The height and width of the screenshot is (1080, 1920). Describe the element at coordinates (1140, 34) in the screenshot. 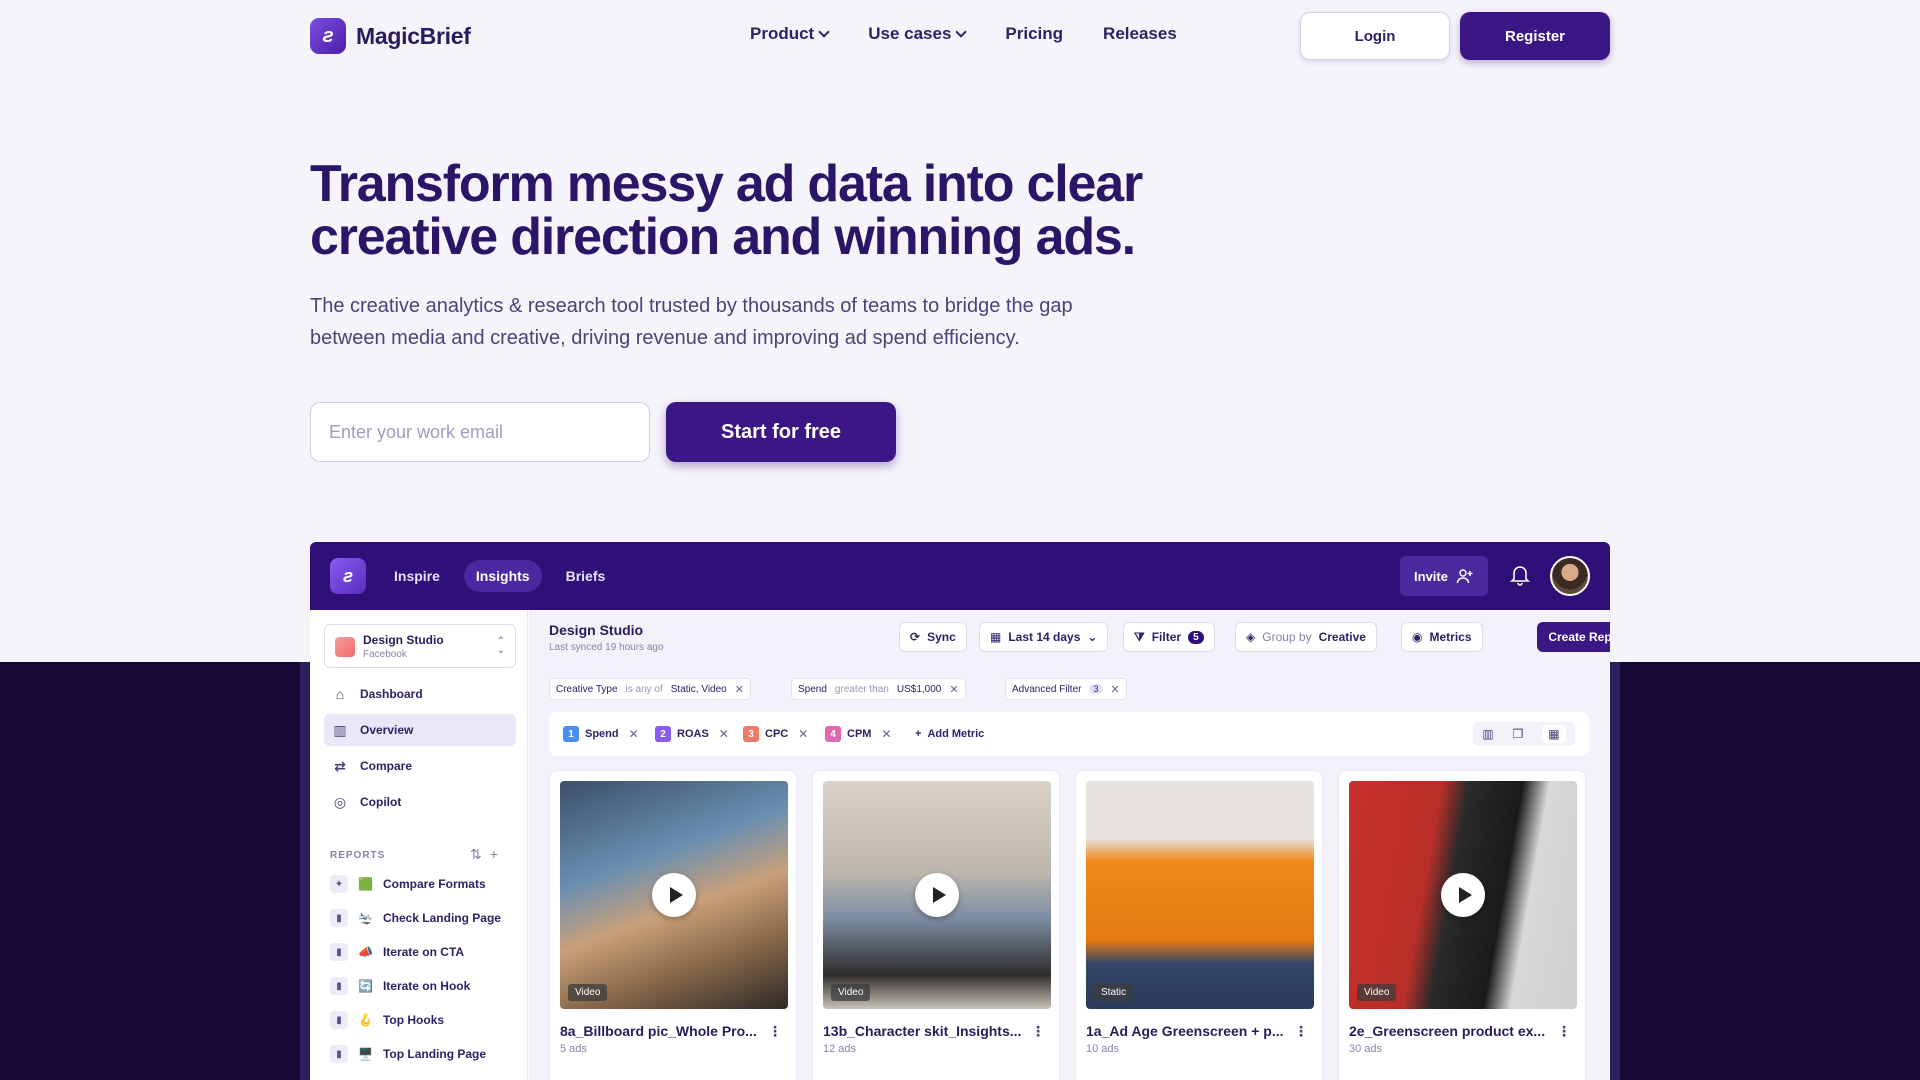

I see `nav-releases: Releases` at that location.